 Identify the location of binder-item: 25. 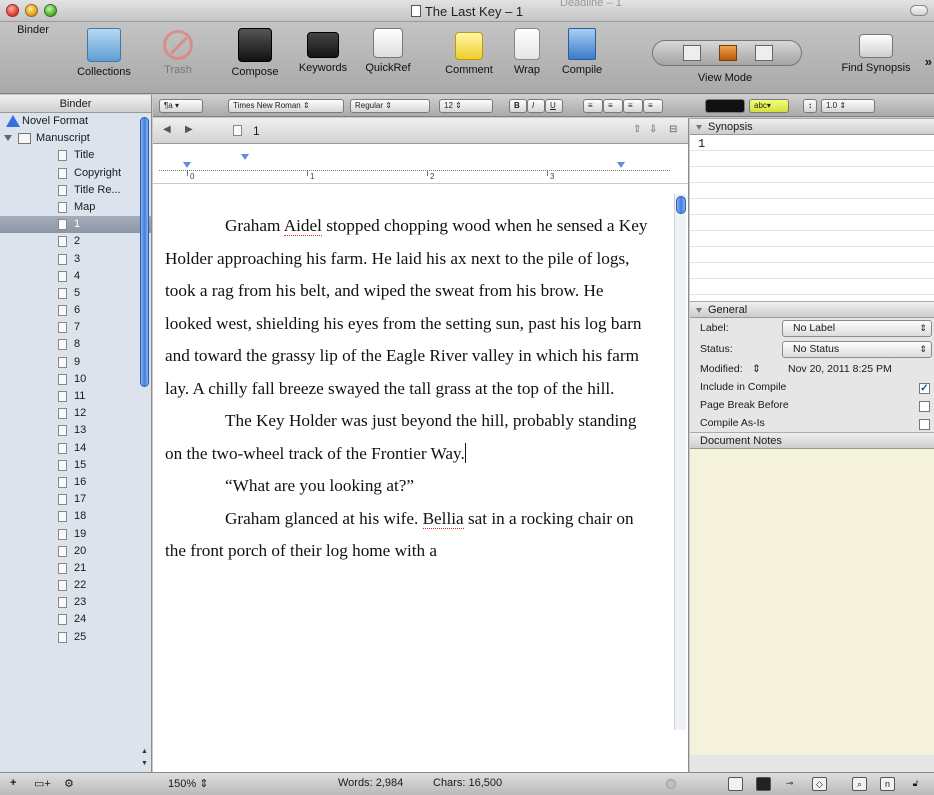
(75, 637).